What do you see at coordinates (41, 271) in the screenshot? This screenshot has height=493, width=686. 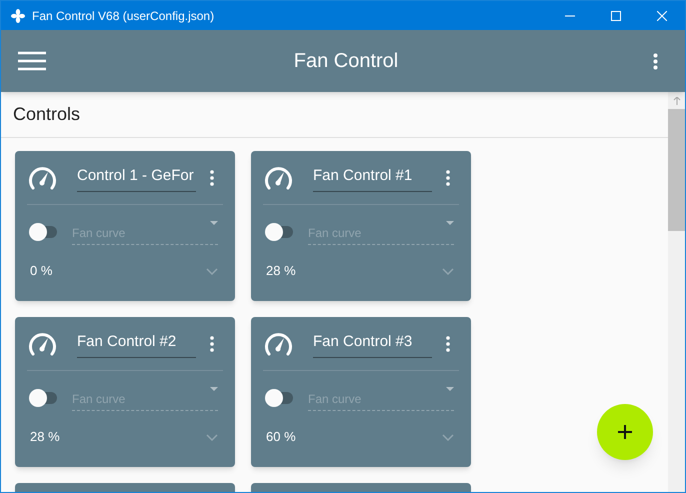 I see `speed-reading: 0 %` at bounding box center [41, 271].